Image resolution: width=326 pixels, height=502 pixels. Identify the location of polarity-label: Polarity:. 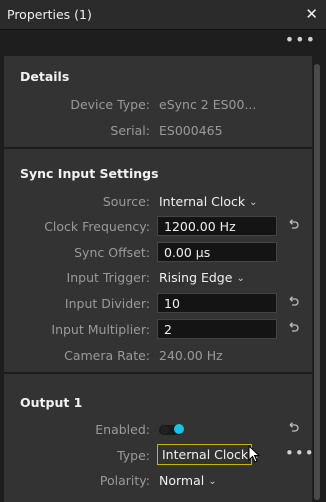
(124, 480).